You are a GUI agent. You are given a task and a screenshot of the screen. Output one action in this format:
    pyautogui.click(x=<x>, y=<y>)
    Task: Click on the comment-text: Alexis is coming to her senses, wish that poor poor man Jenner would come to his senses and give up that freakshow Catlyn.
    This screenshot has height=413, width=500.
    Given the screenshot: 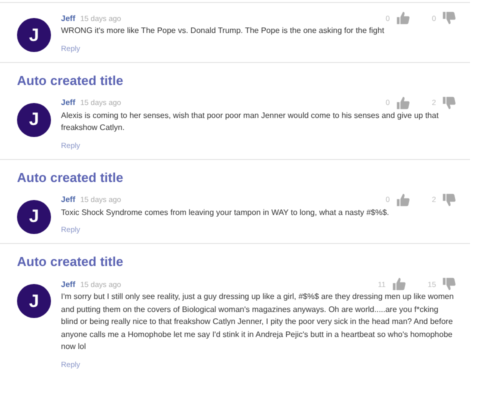 What is the action you would take?
    pyautogui.click(x=250, y=122)
    